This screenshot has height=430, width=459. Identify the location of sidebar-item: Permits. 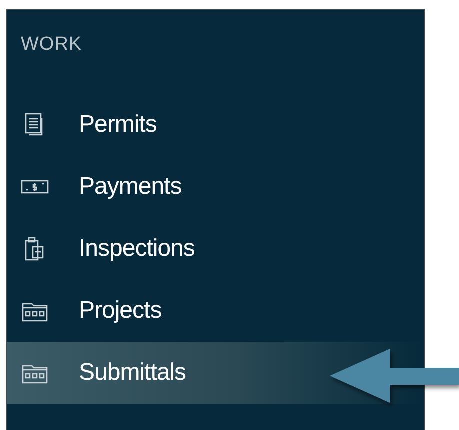
(166, 125).